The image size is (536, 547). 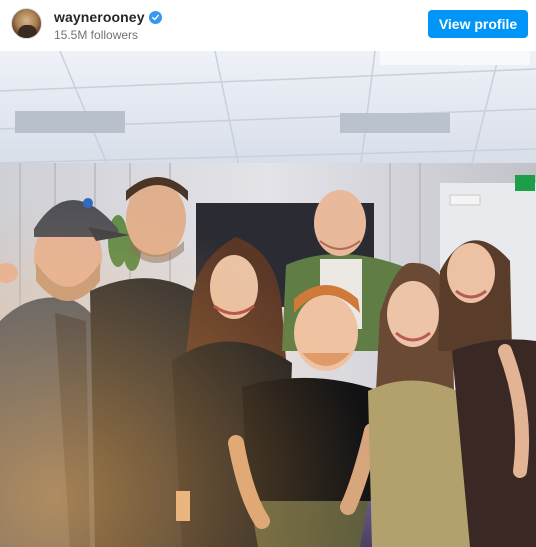 I want to click on user-info: waynerooney 15.5M followers, so click(x=108, y=25).